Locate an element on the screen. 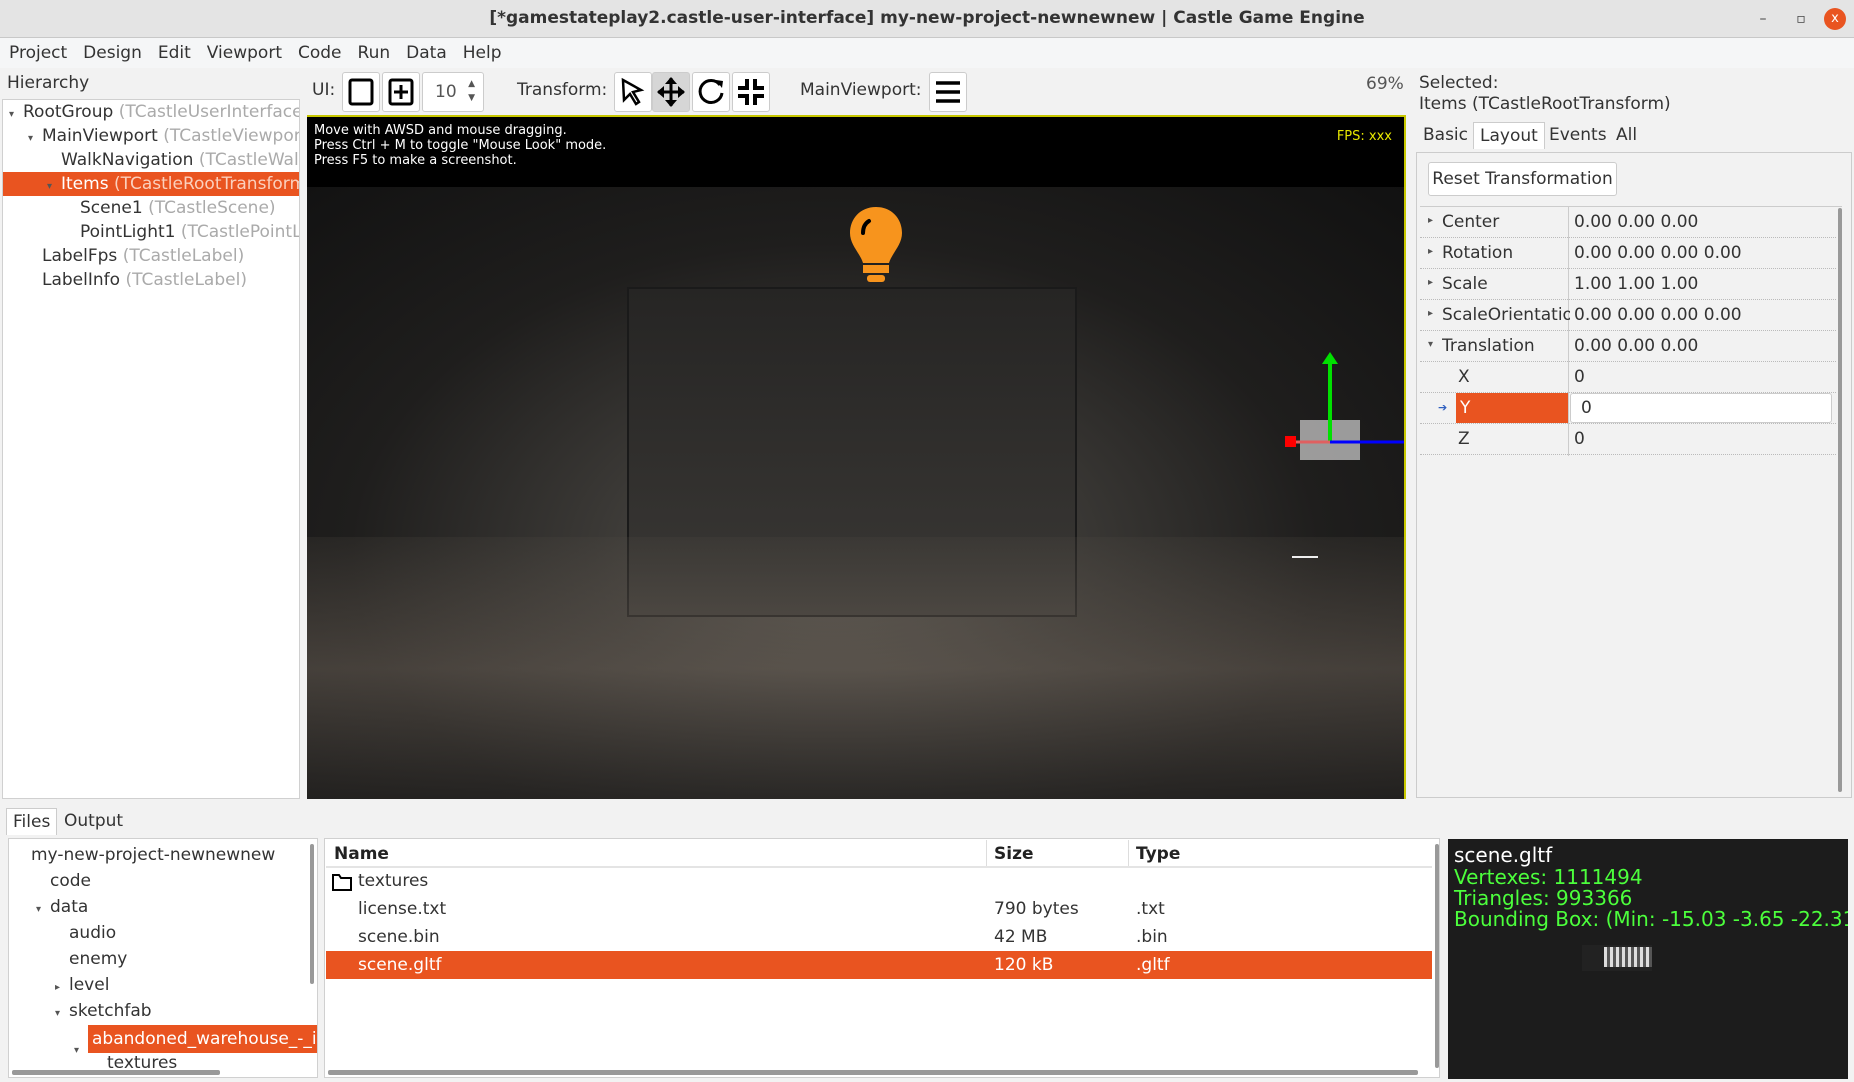  file-row: license.txt 790 bytes .txt is located at coordinates (879, 909).